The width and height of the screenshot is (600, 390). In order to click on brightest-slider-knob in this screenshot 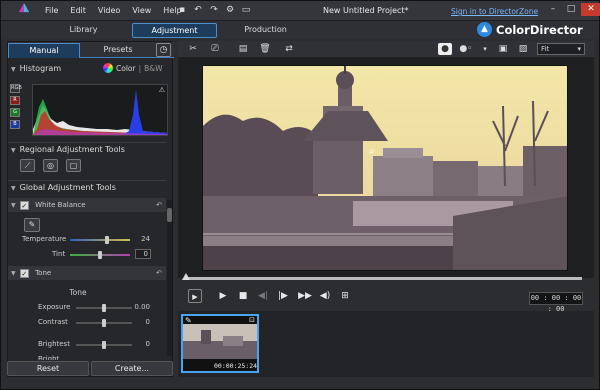, I will do `click(104, 345)`.